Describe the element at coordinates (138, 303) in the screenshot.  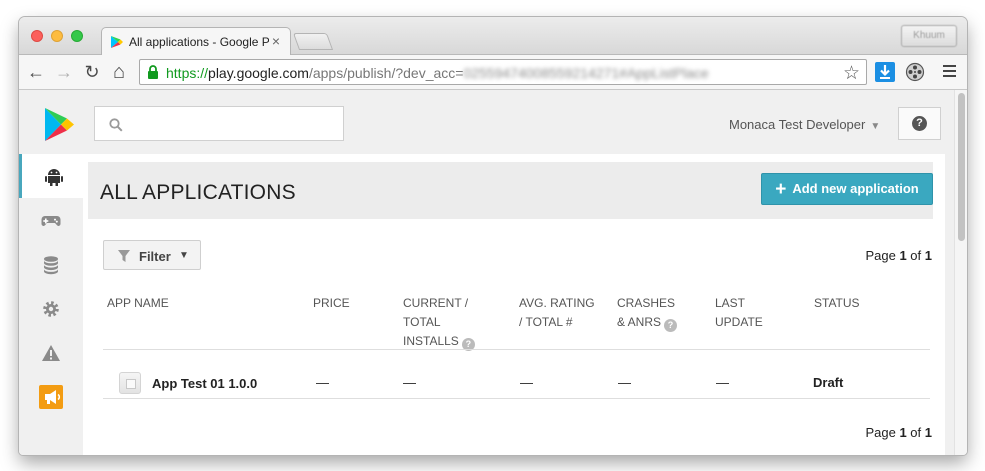
I see `column-header-app-name: APP NAME` at that location.